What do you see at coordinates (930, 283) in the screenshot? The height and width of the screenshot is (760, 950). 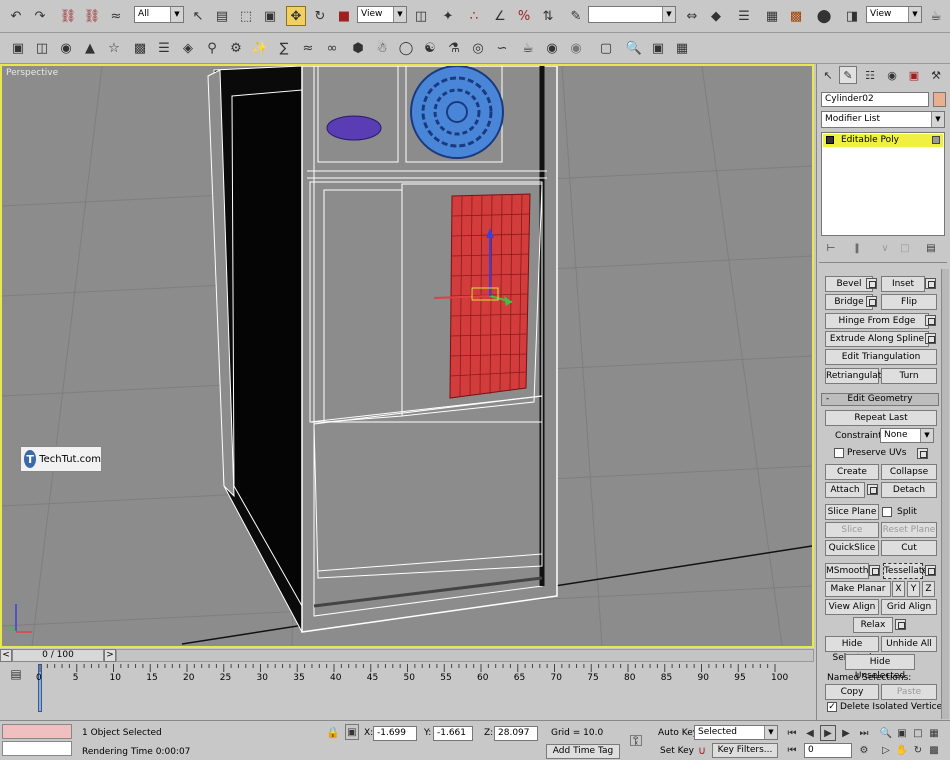 I see `inset-settings-icon` at bounding box center [930, 283].